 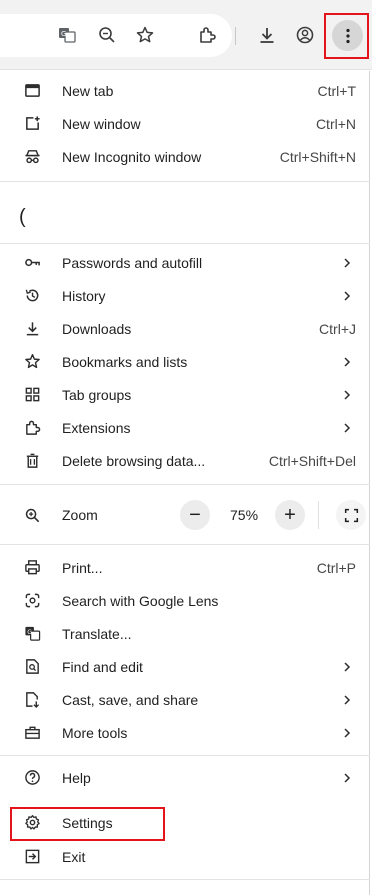 What do you see at coordinates (317, 156) in the screenshot?
I see `new-incognito-shortcut: Ctrl+Shift+N` at bounding box center [317, 156].